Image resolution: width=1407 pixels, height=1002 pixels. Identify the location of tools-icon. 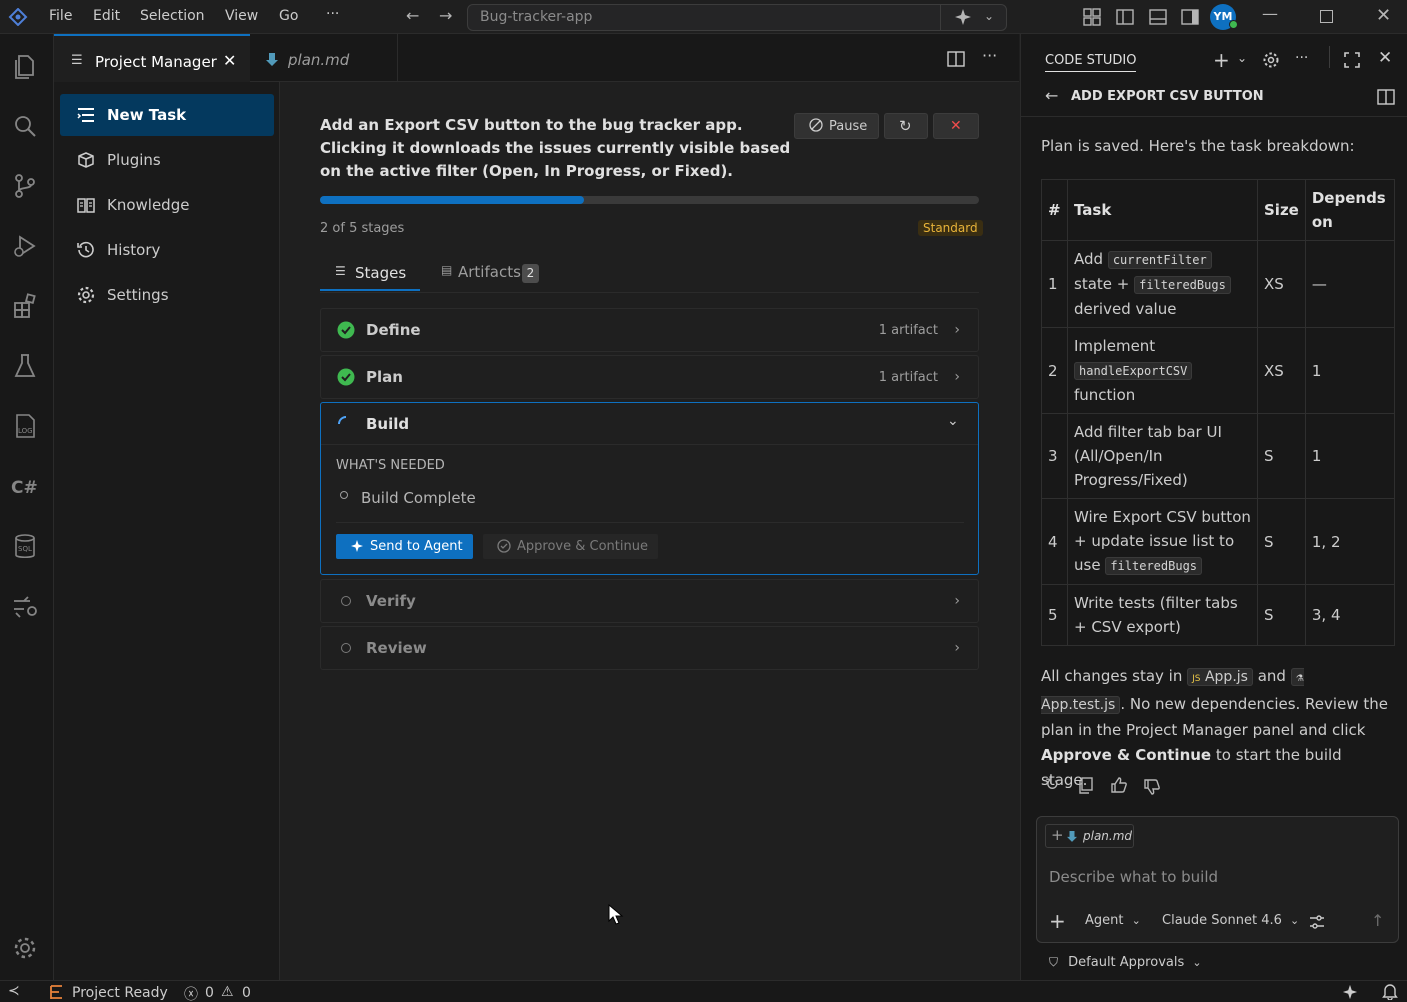
(27, 608).